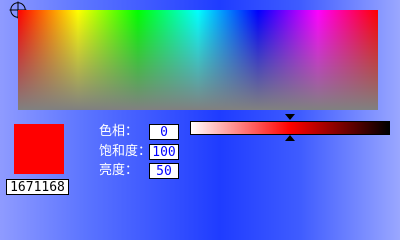 The height and width of the screenshot is (240, 400). Describe the element at coordinates (164, 171) in the screenshot. I see `luminance-field: 50` at that location.